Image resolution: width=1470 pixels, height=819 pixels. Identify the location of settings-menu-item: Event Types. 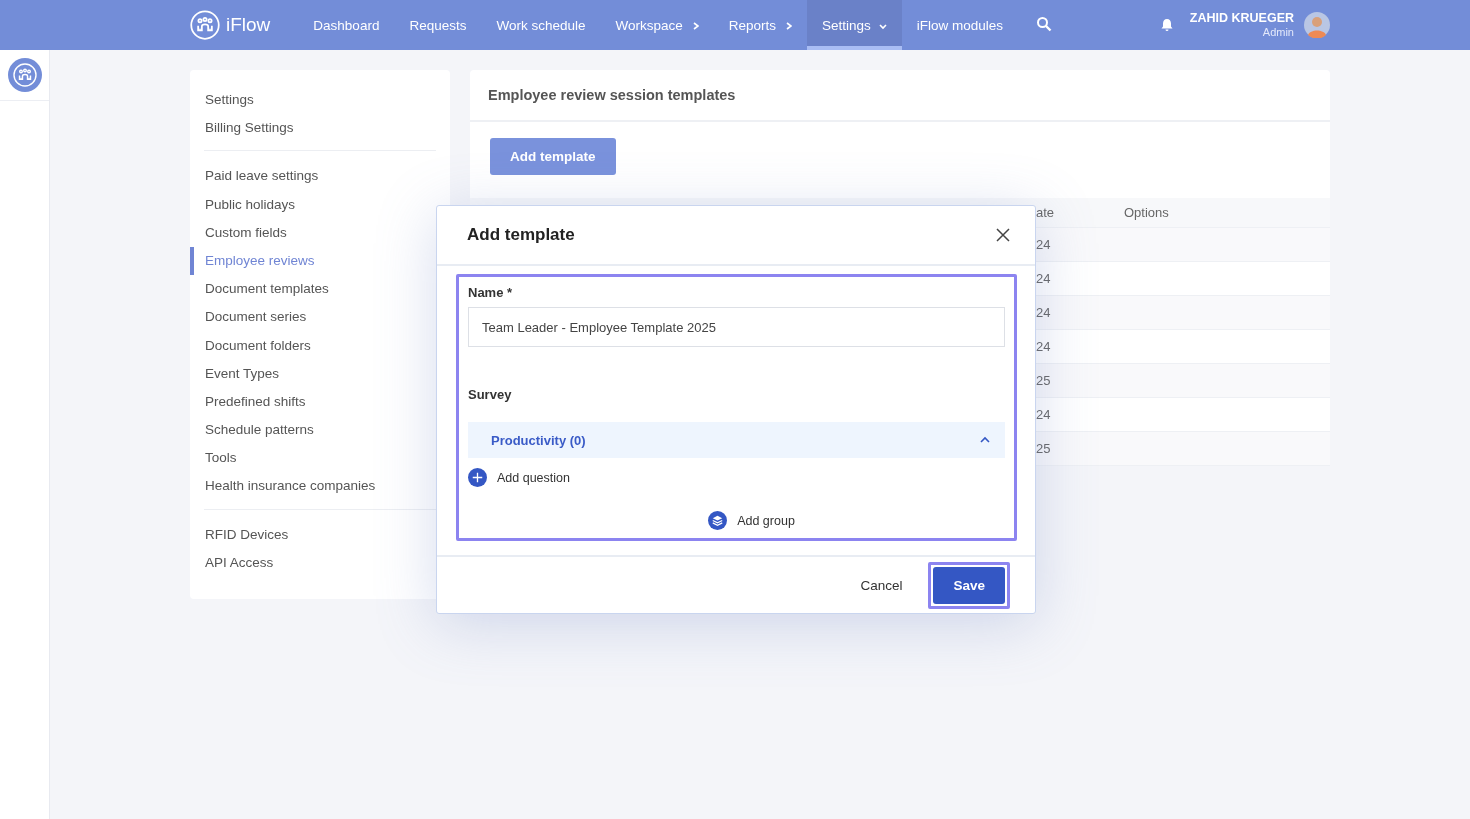
(313, 373).